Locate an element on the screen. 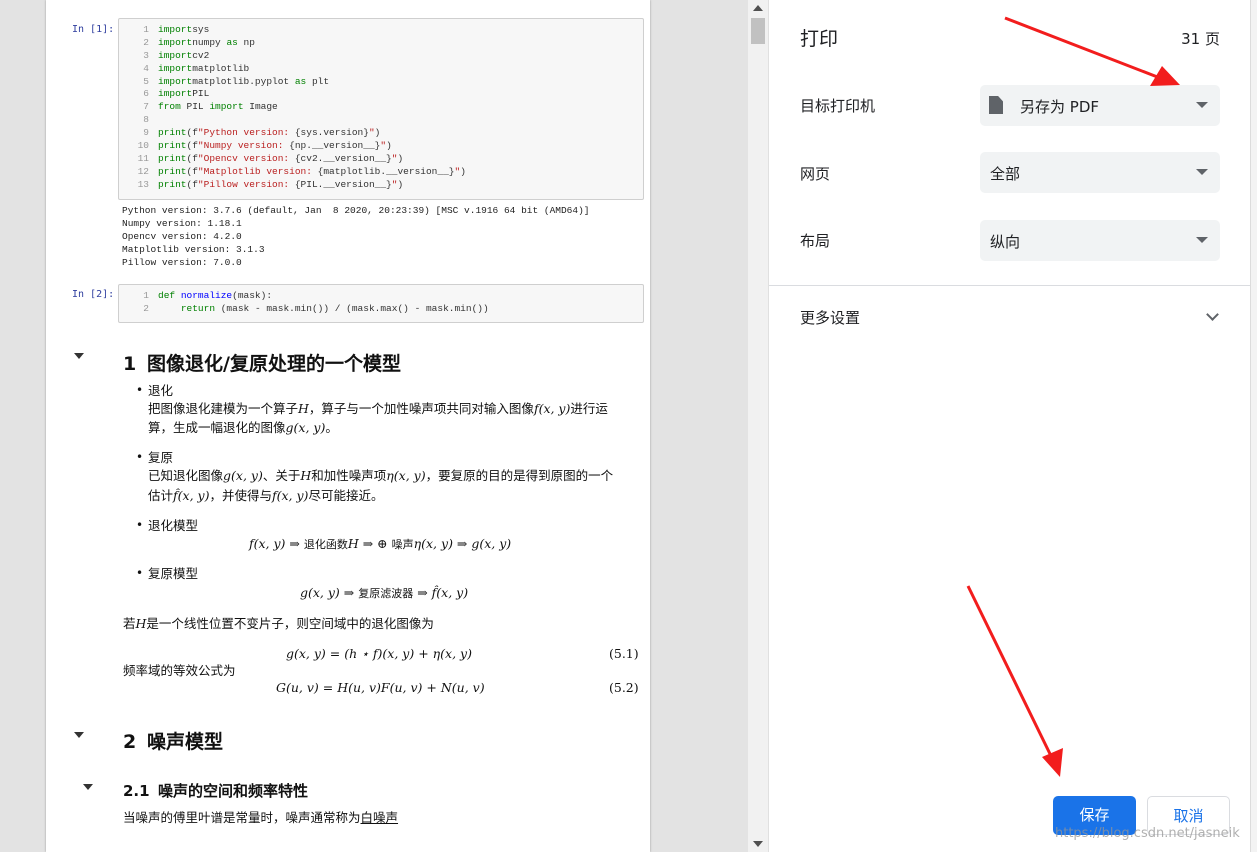 The image size is (1257, 852). destination-value: 另存为 PDF is located at coordinates (1059, 107).